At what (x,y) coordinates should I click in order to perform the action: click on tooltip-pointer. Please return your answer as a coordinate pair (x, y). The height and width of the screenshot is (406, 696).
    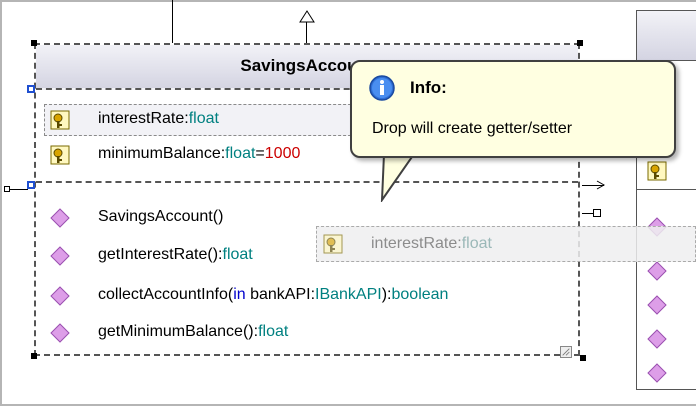
    Looking at the image, I should click on (398, 178).